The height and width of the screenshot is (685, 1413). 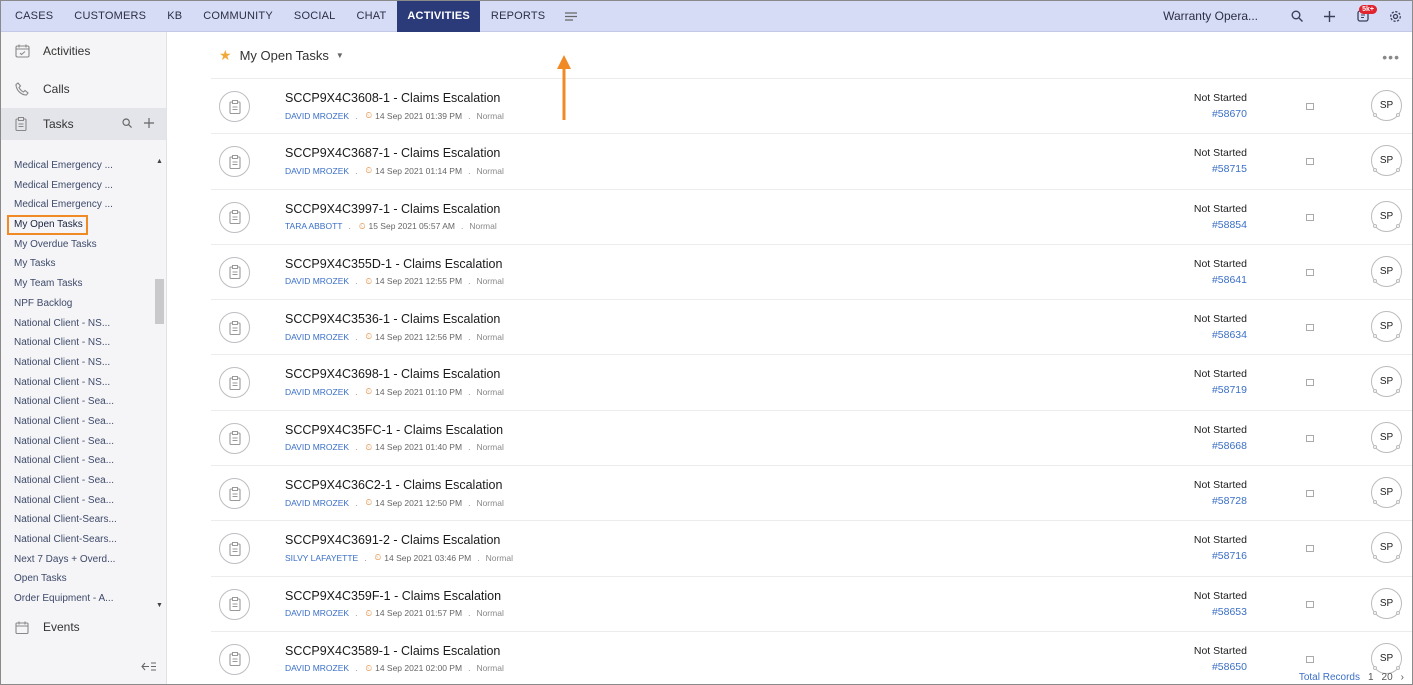 What do you see at coordinates (127, 124) in the screenshot?
I see `search-views-icon` at bounding box center [127, 124].